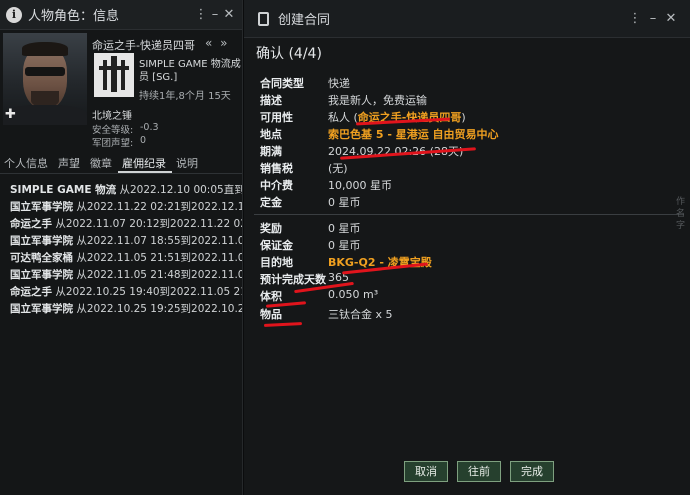 This screenshot has height=495, width=690. Describe the element at coordinates (121, 207) in the screenshot. I see `list-item: 国立军事学院 从2022.11.22 02:21到2022.12.10` at that location.